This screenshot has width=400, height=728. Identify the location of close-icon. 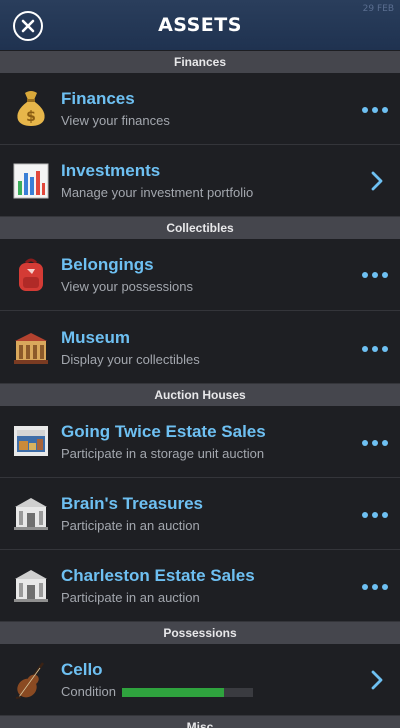
(28, 26).